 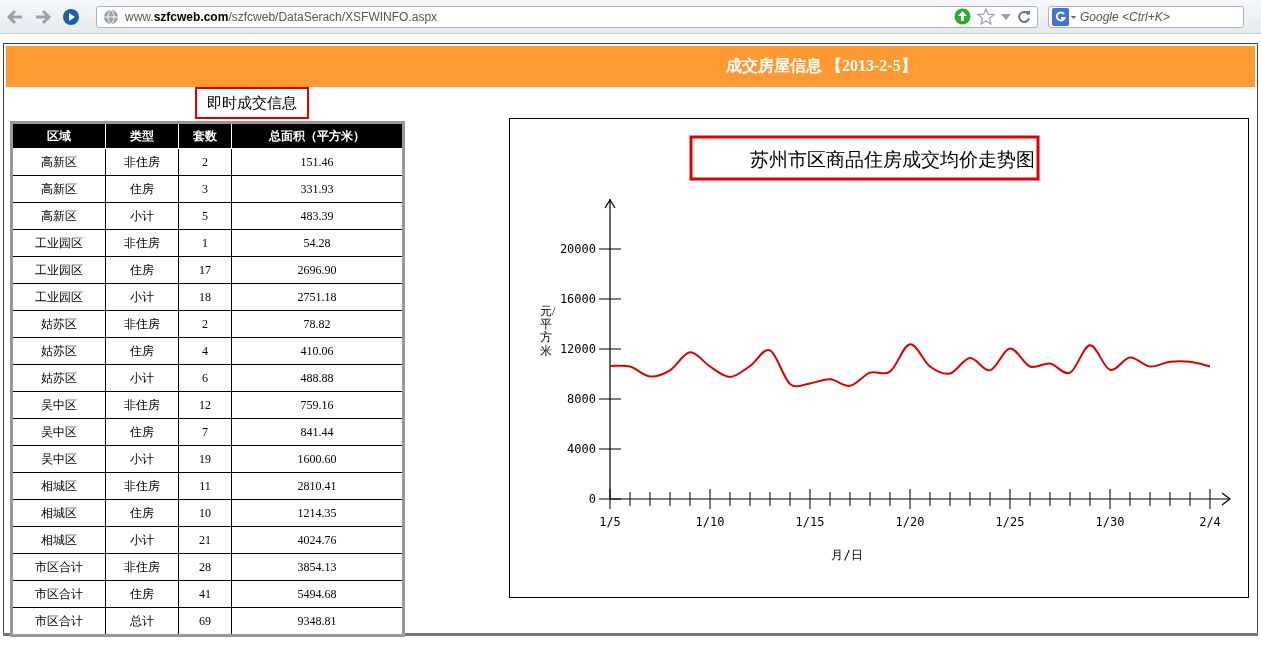 What do you see at coordinates (281, 16) in the screenshot?
I see `url-text: www.szfcweb.com/szfcweb/DataSerach/XSFWINFO.aspx` at bounding box center [281, 16].